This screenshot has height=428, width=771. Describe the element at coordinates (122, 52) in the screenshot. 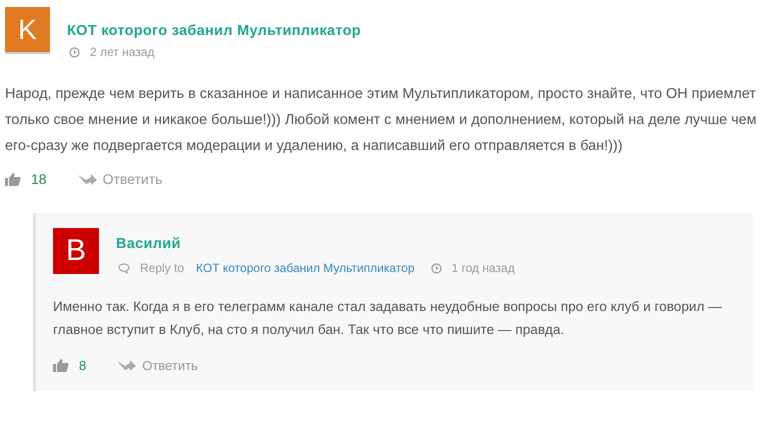

I see `timestamp: 2 лет назад` at that location.